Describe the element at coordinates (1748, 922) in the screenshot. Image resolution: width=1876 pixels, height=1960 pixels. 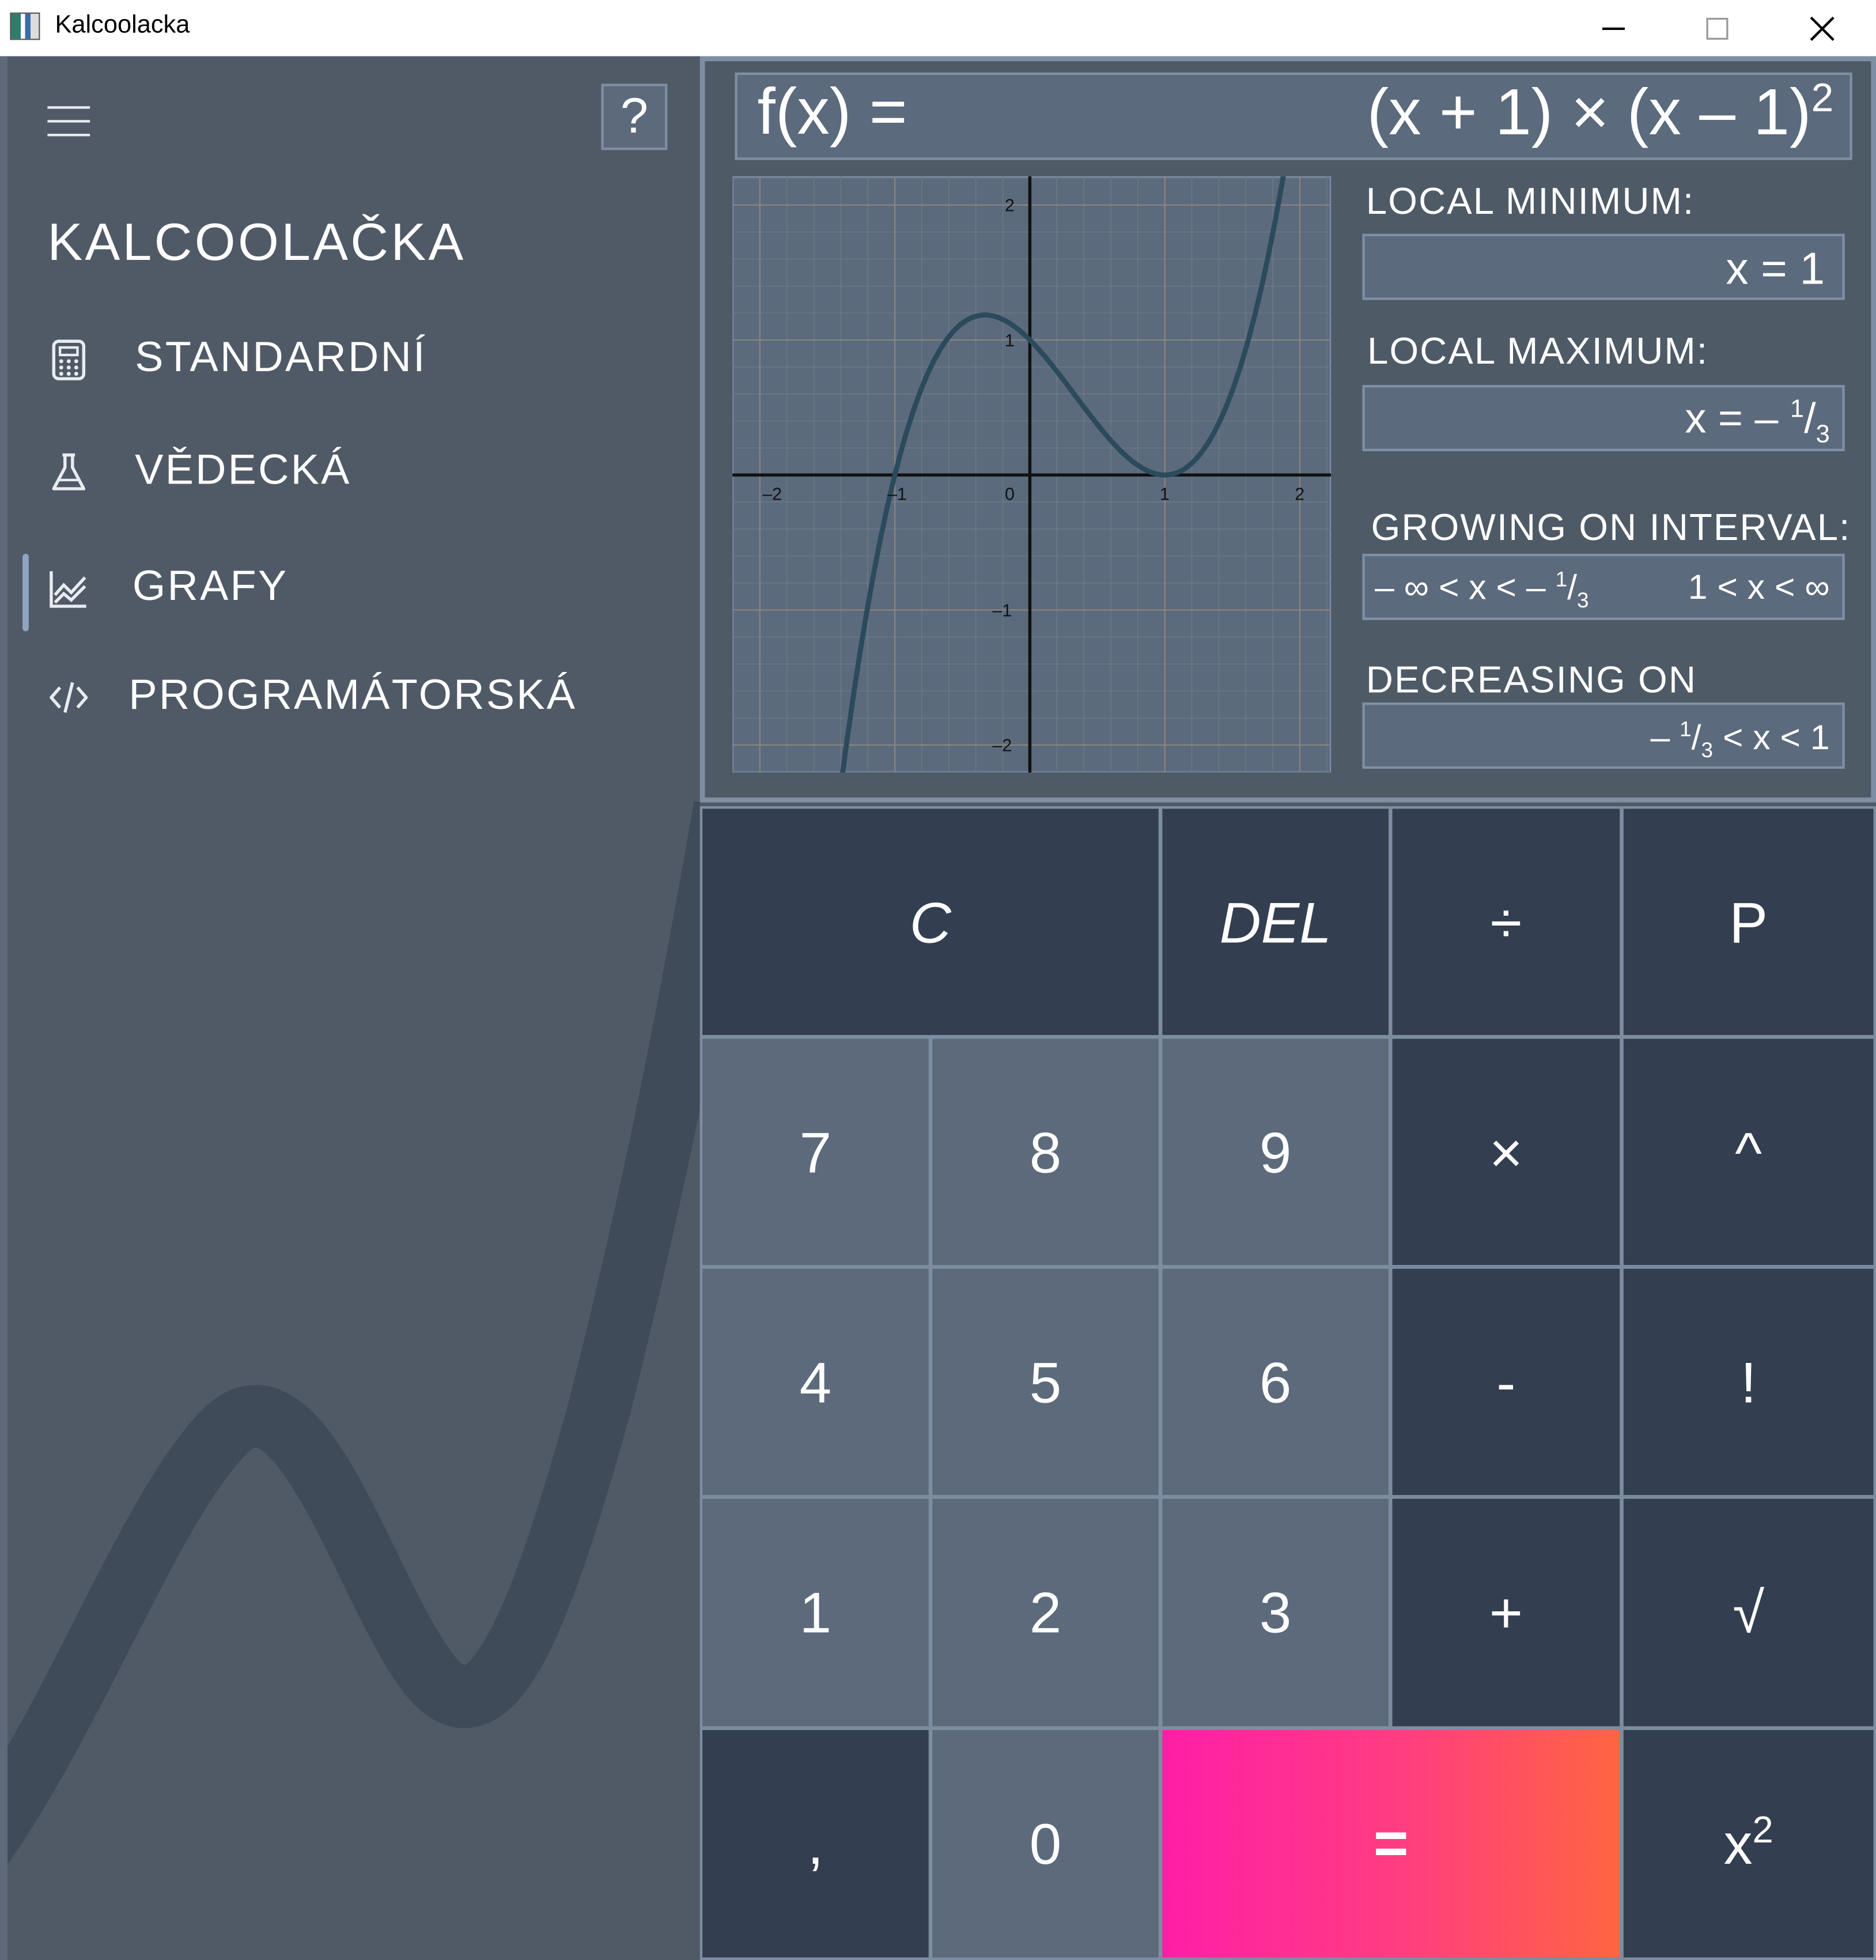
I see `p-button: P` at that location.